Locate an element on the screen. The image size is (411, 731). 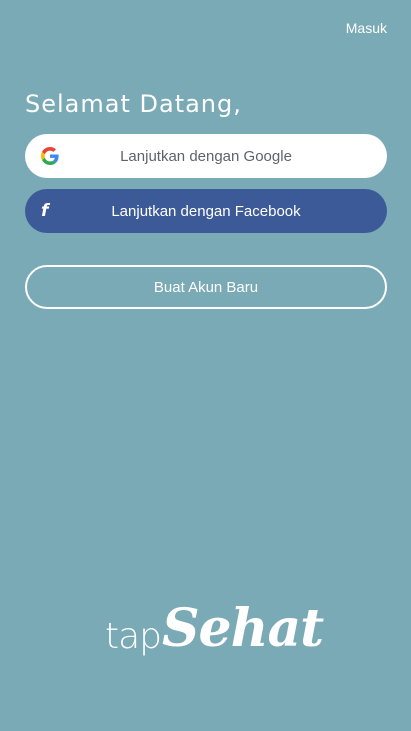
facebook-login-label: Lanjutkan dengan Facebook is located at coordinates (206, 211).